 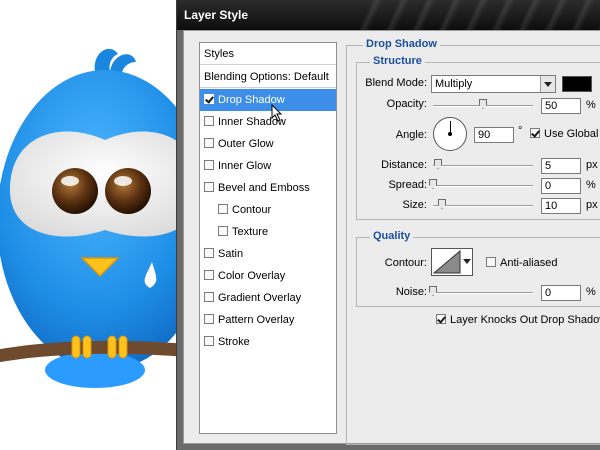 What do you see at coordinates (561, 293) in the screenshot?
I see `noise-input: 0` at bounding box center [561, 293].